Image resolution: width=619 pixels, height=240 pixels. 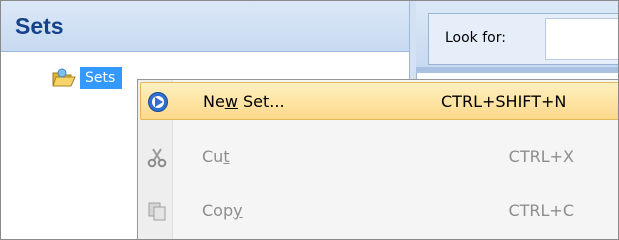 I want to click on scissors-icon, so click(x=157, y=157).